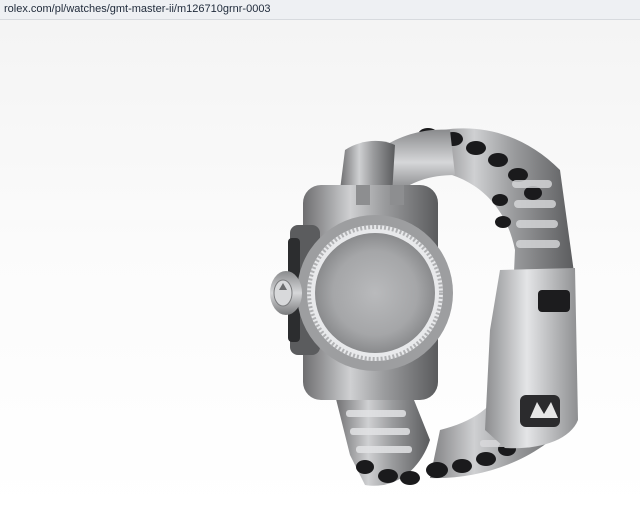 The width and height of the screenshot is (640, 514). I want to click on bracelet-bottom, so click(382, 438).